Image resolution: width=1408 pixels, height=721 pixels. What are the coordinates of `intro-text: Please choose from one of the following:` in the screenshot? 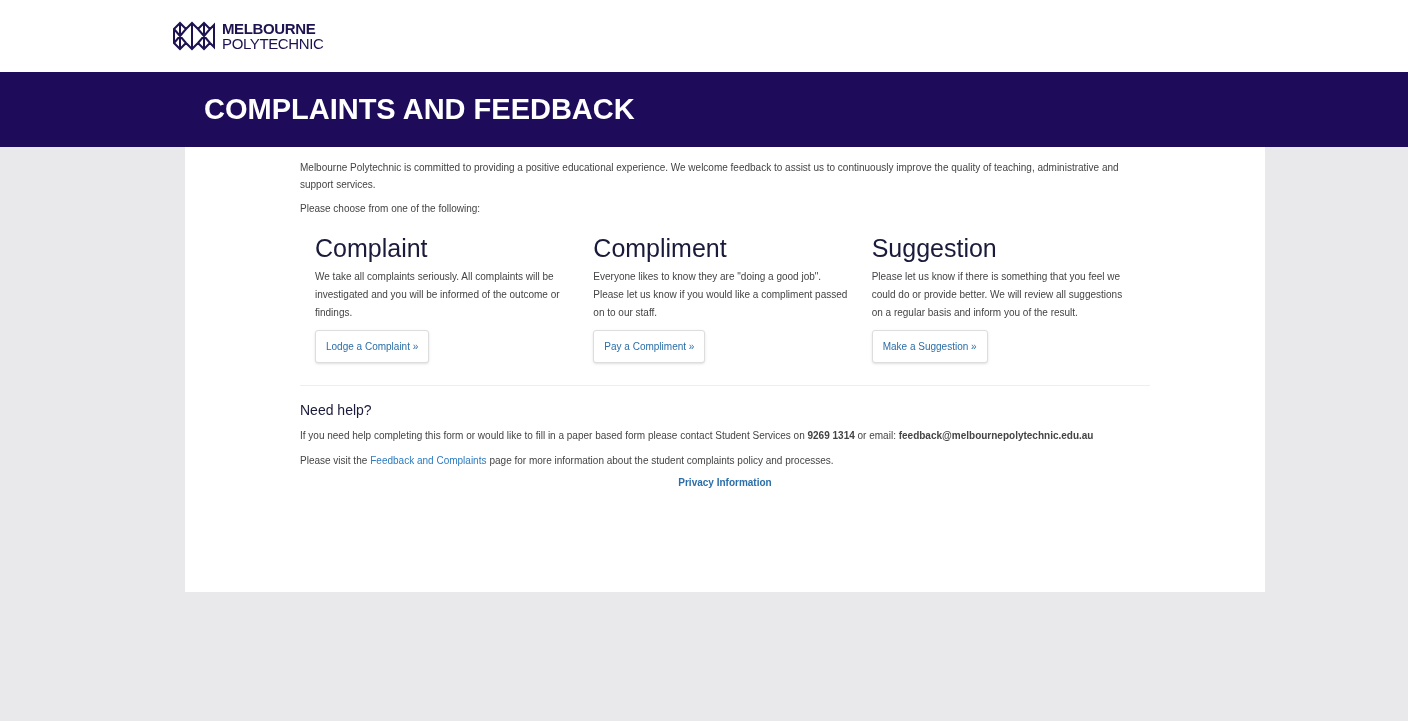 It's located at (391, 209).